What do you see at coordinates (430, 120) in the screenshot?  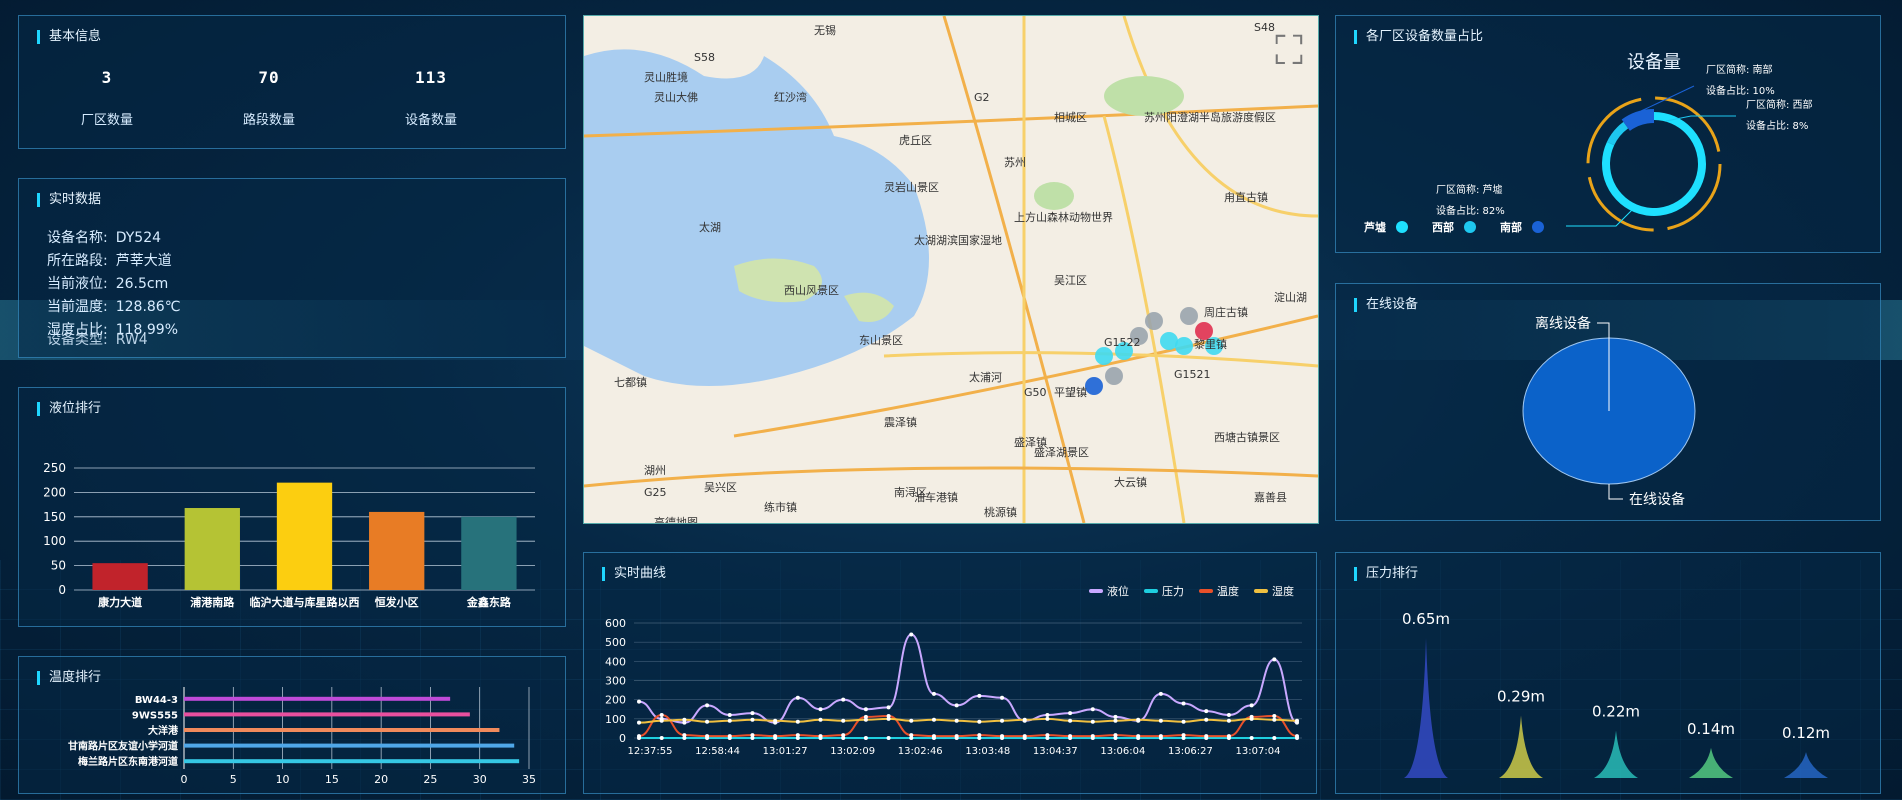 I see `stat-device-label: 设备数量` at bounding box center [430, 120].